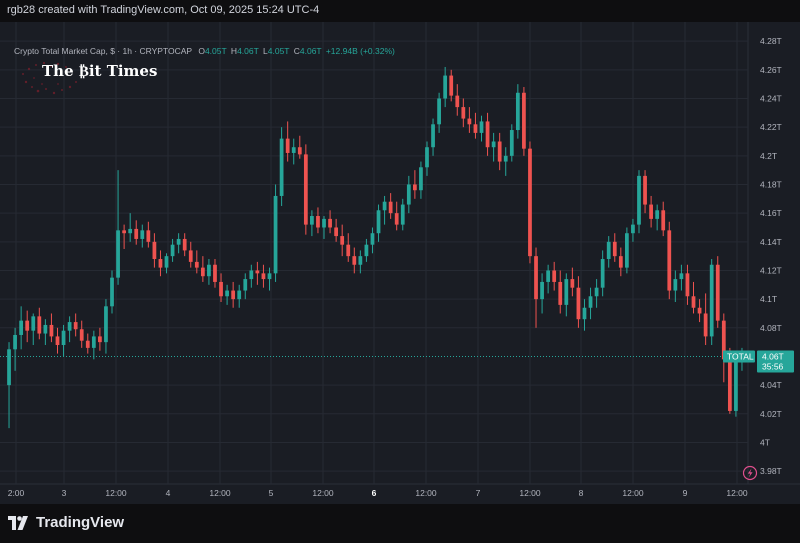 This screenshot has width=800, height=543. Describe the element at coordinates (271, 493) in the screenshot. I see `x-tick-label: 5` at that location.